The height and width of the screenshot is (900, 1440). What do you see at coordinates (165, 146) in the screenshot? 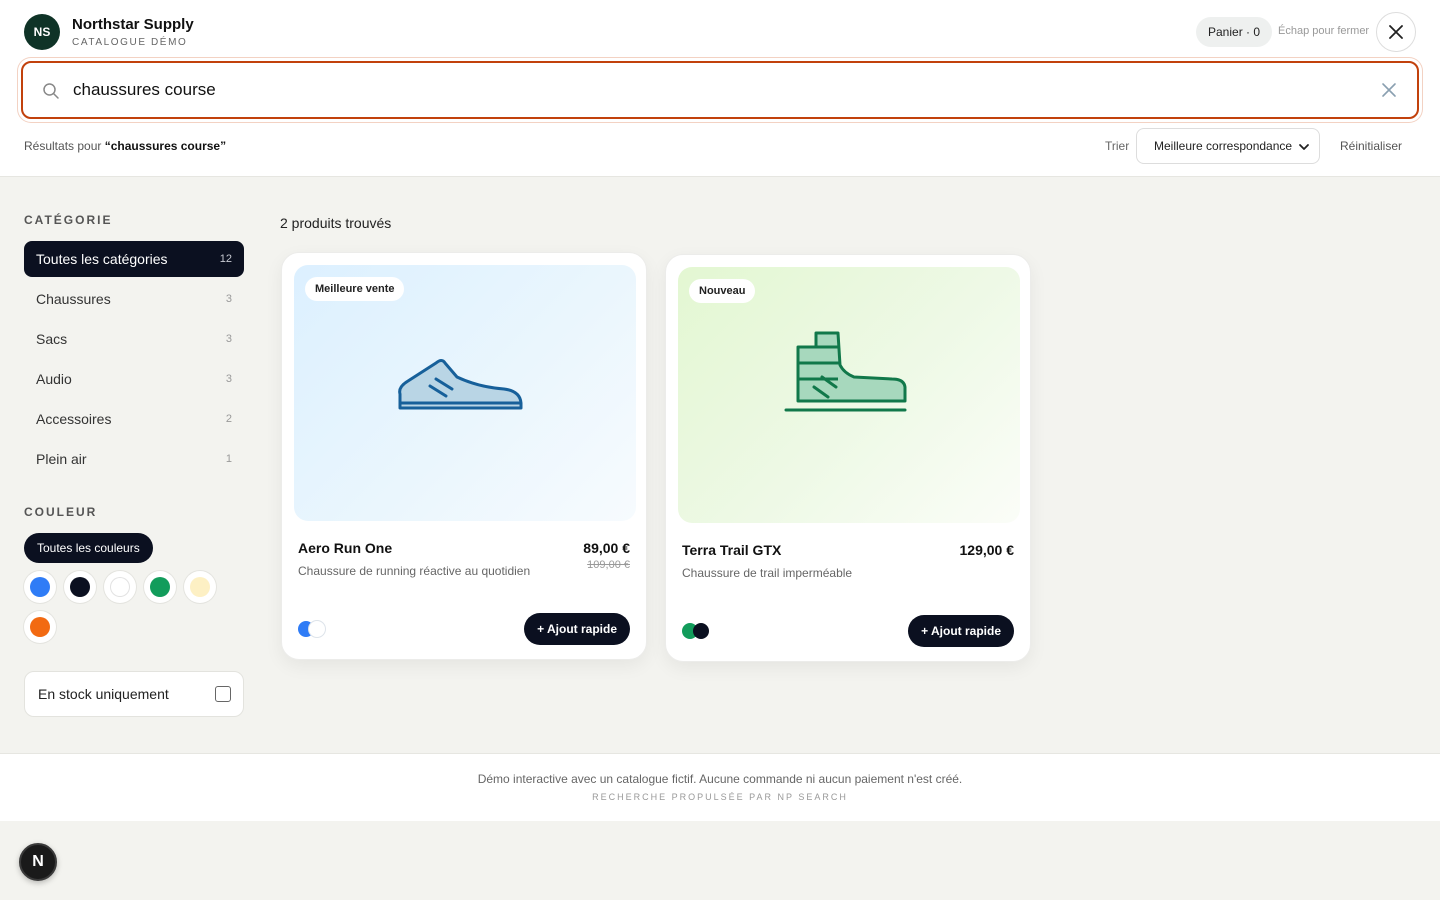
I see `results-query: “chaussures course”` at bounding box center [165, 146].